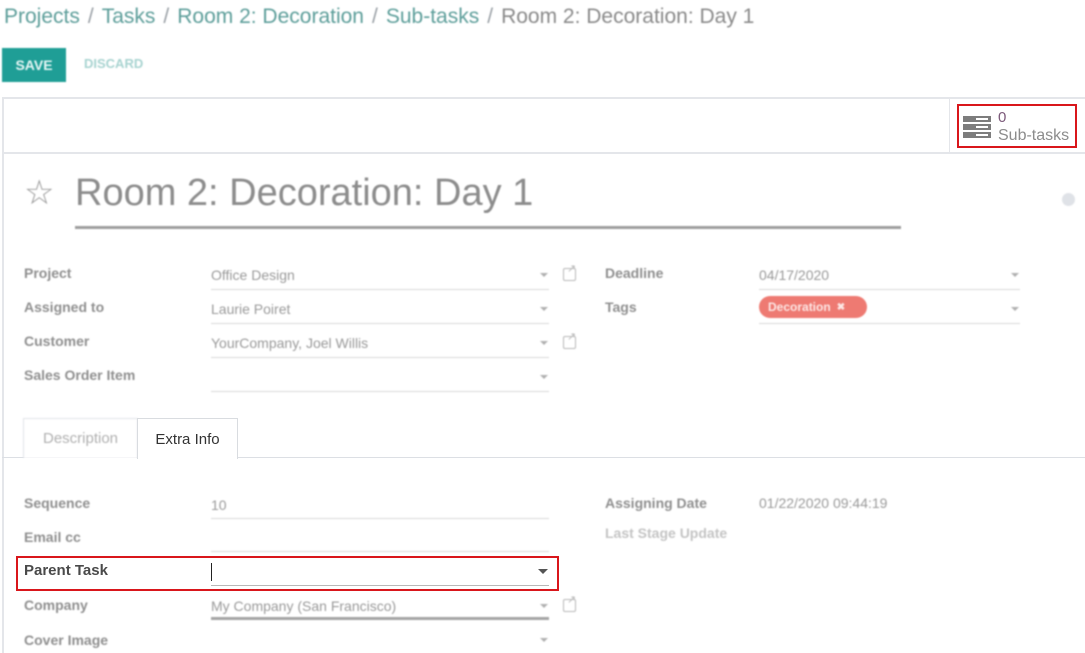 The width and height of the screenshot is (1085, 653). I want to click on tag-label: Decoration, so click(799, 307).